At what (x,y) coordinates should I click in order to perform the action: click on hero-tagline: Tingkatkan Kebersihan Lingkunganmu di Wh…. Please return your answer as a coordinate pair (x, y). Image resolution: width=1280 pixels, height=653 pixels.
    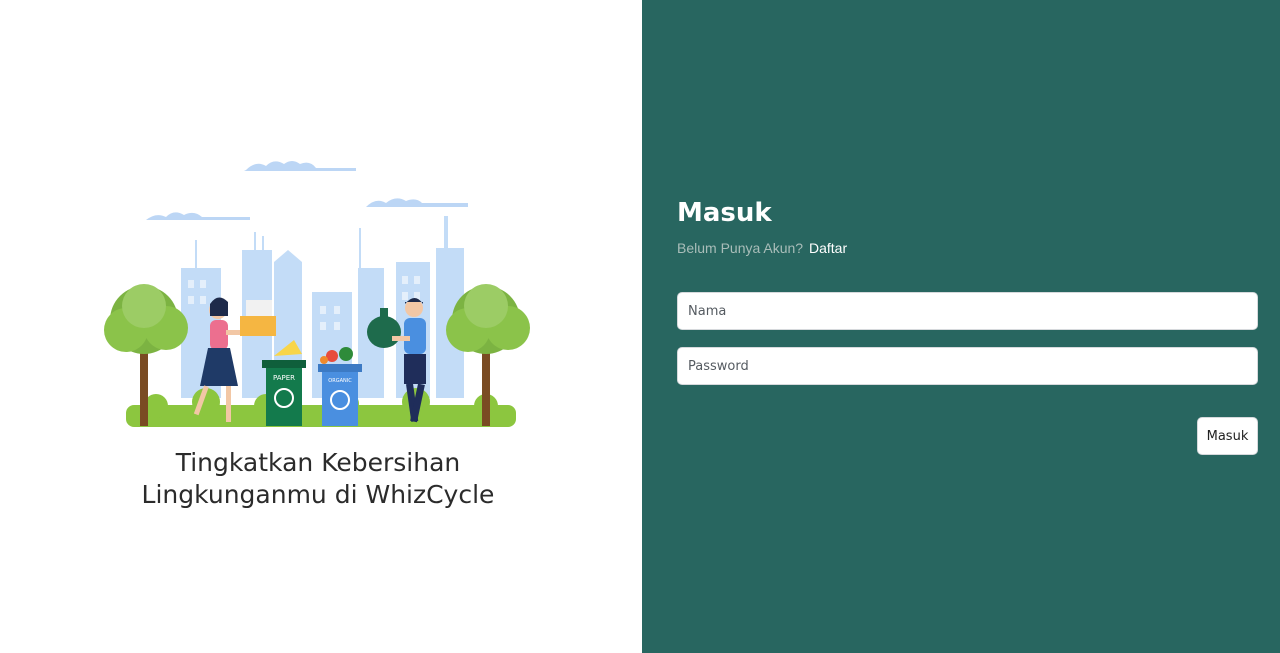
    Looking at the image, I should click on (318, 479).